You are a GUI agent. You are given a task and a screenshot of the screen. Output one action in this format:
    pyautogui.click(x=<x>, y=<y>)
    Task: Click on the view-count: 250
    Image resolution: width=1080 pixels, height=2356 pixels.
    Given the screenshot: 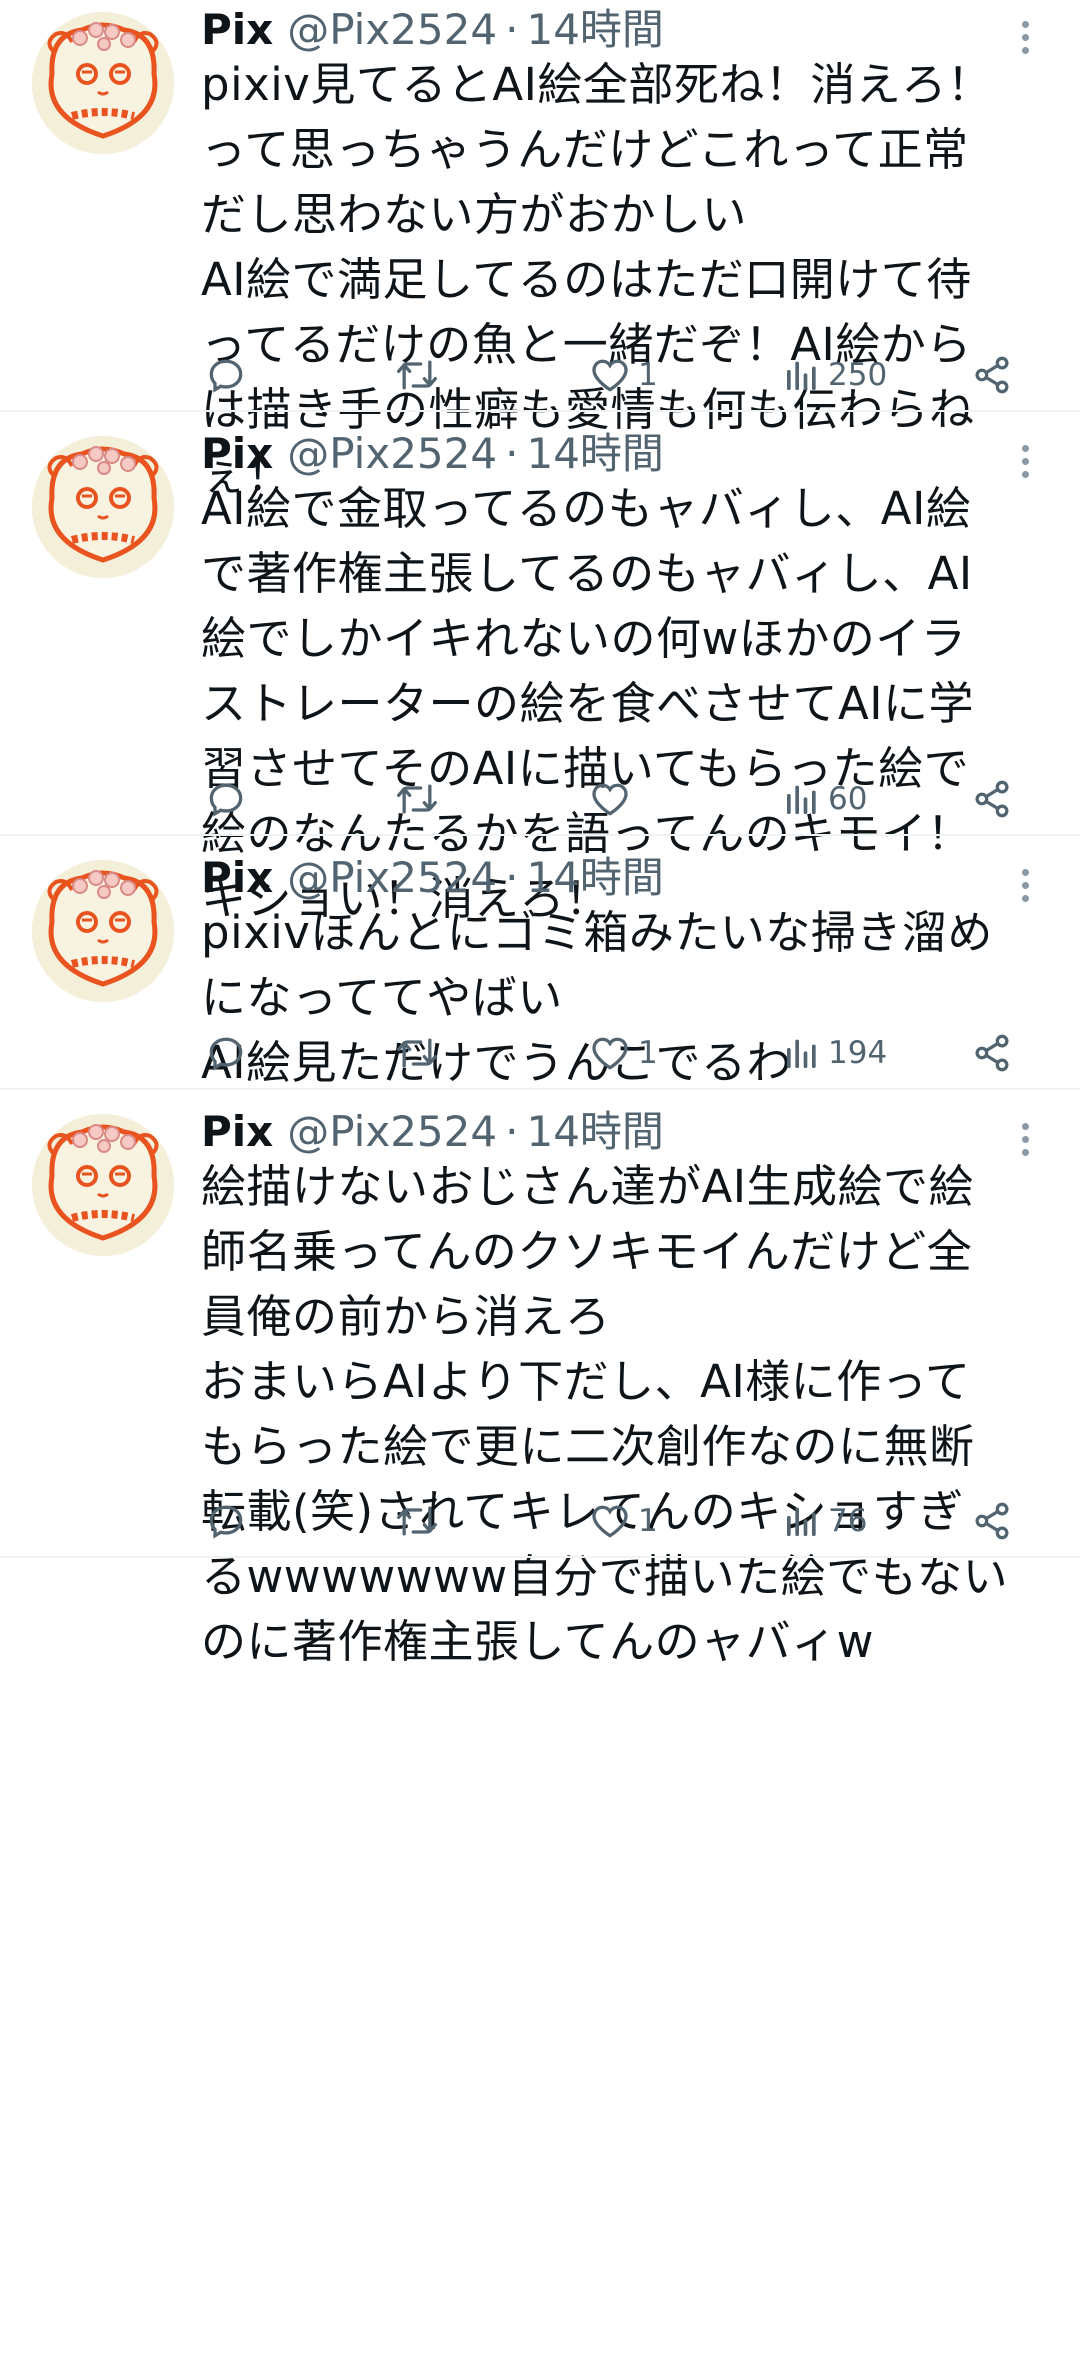 What is the action you would take?
    pyautogui.click(x=858, y=375)
    